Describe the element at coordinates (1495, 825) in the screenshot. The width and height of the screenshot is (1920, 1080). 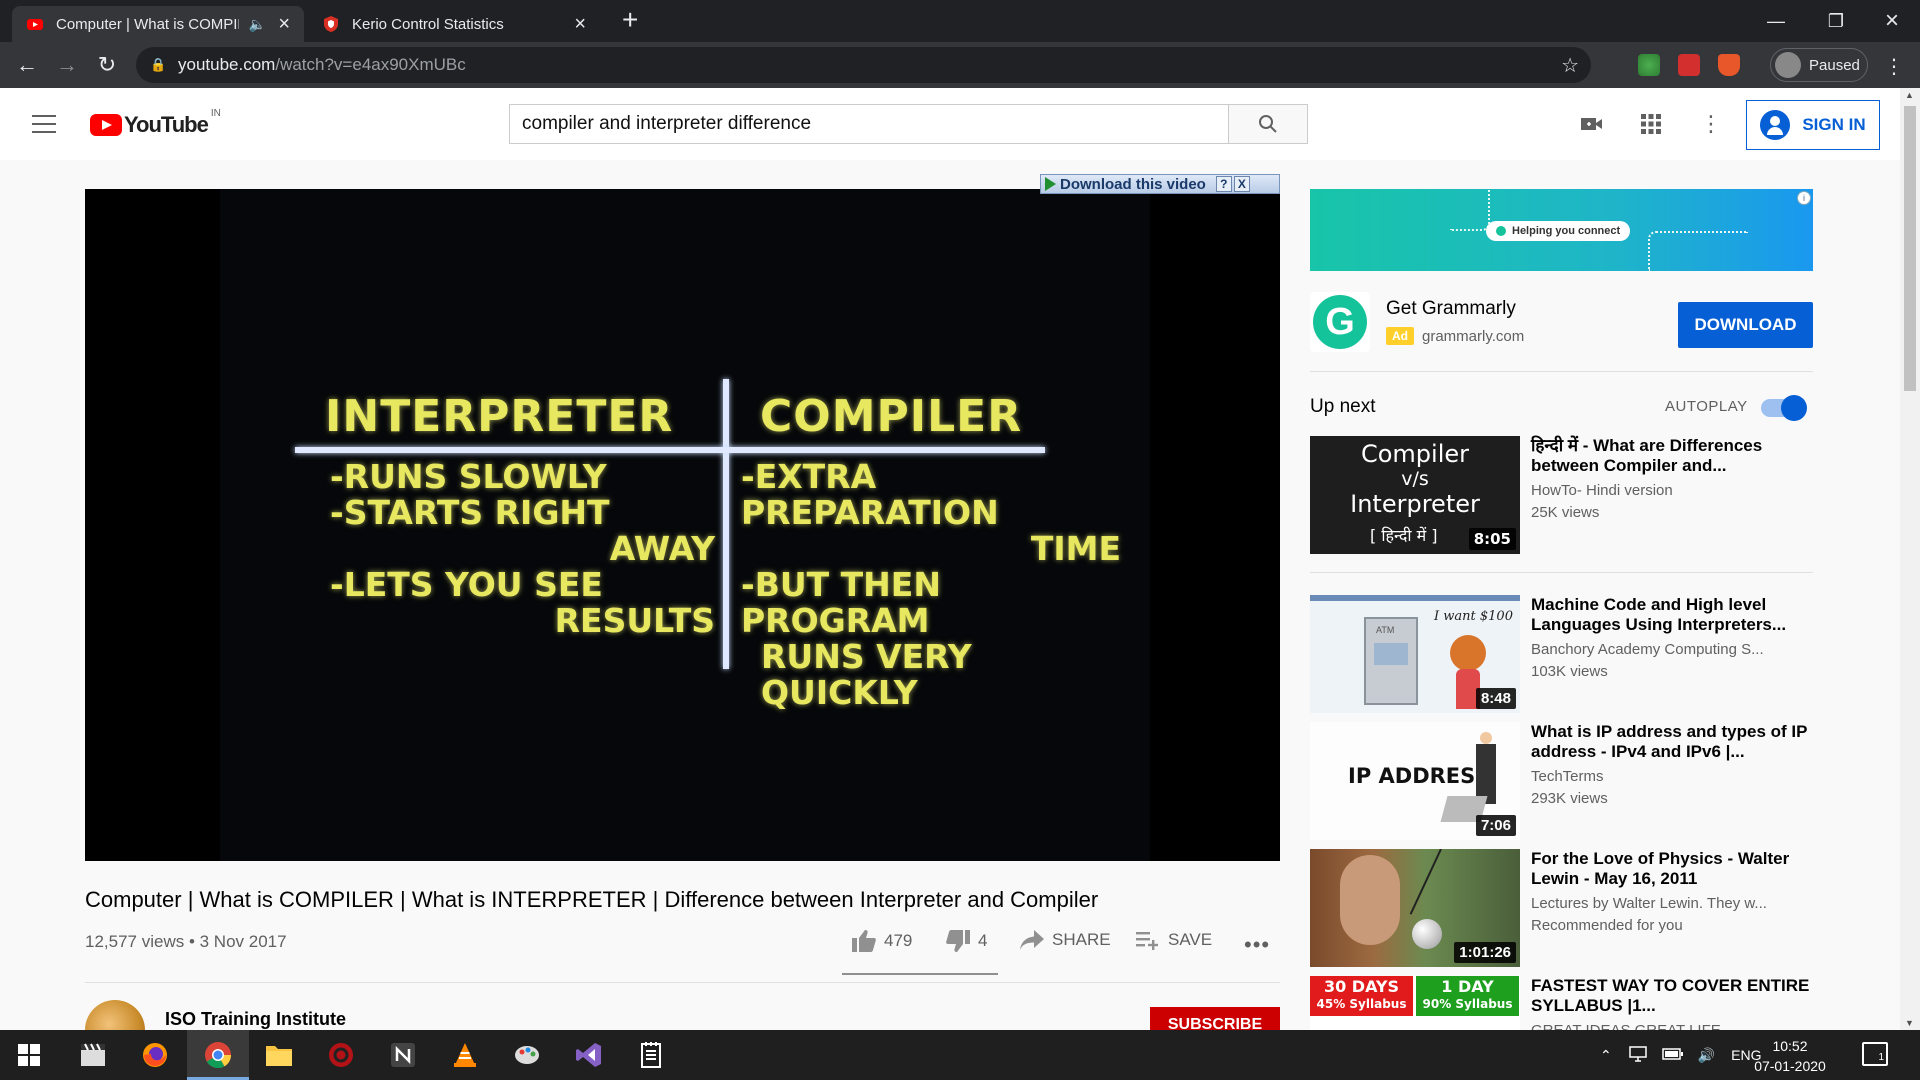
I see `video-duration: 7:06` at that location.